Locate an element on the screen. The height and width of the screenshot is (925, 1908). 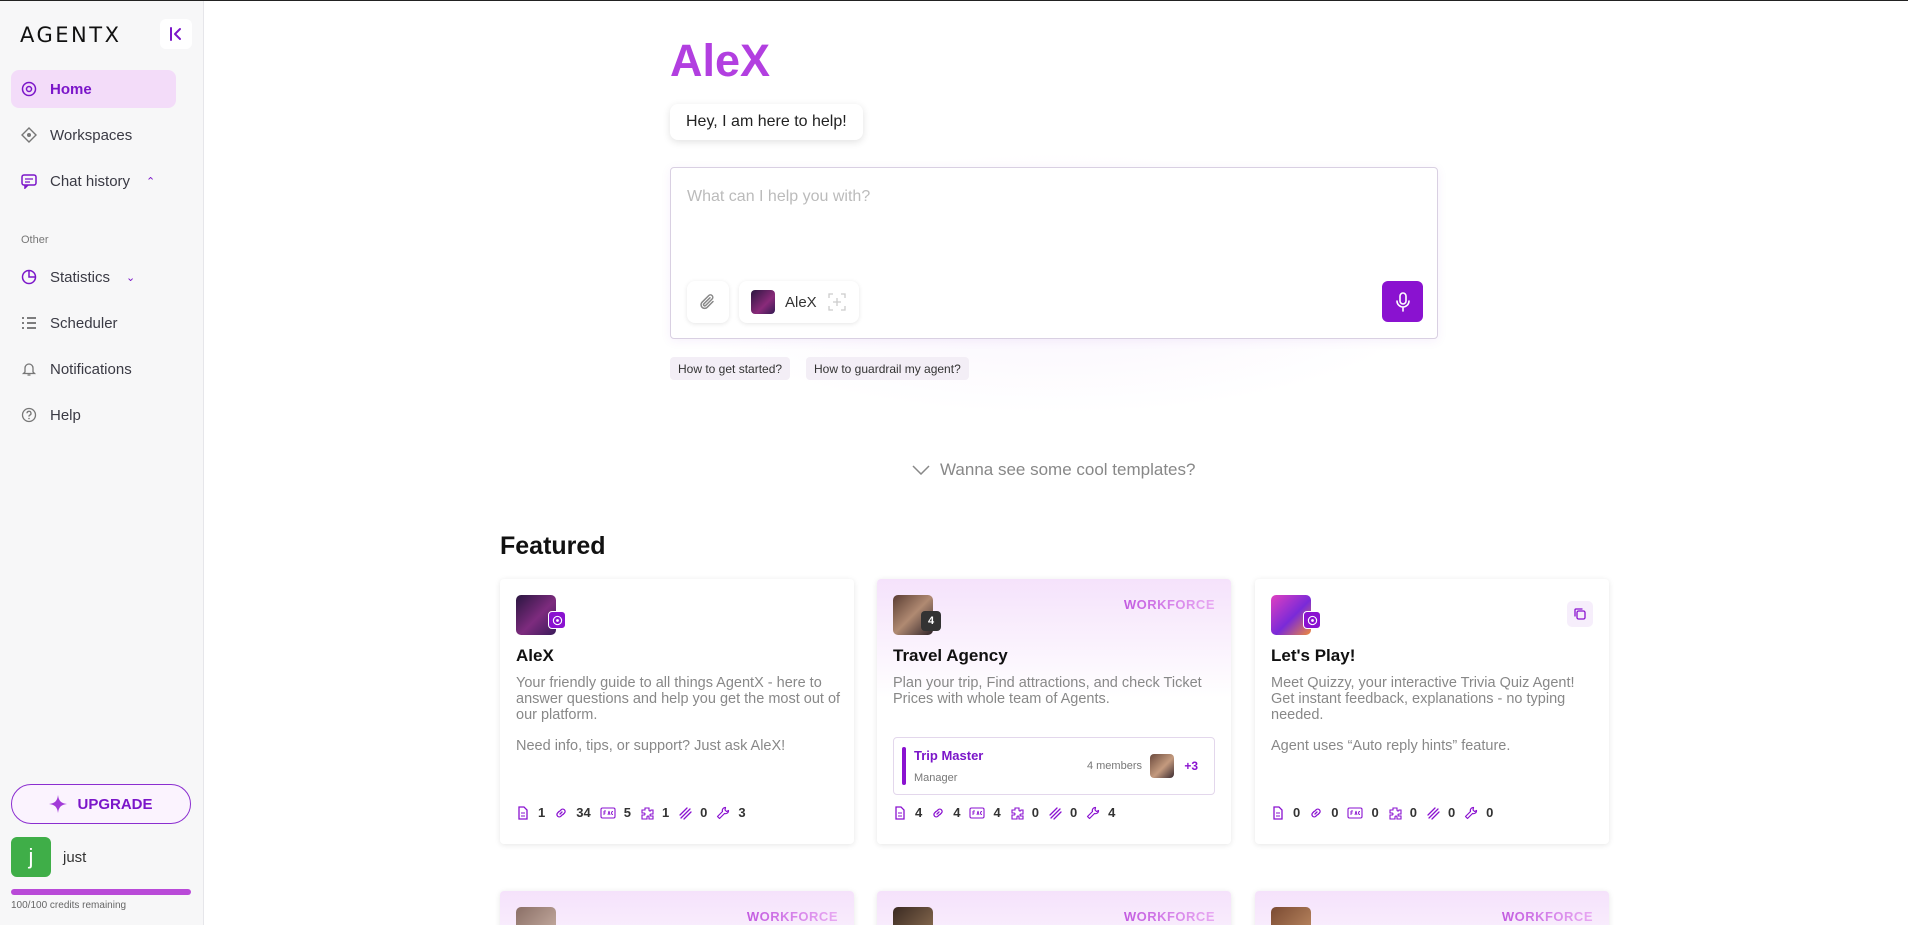
card-extra: Agent uses “Auto reply hints” feature. is located at coordinates (1391, 746).